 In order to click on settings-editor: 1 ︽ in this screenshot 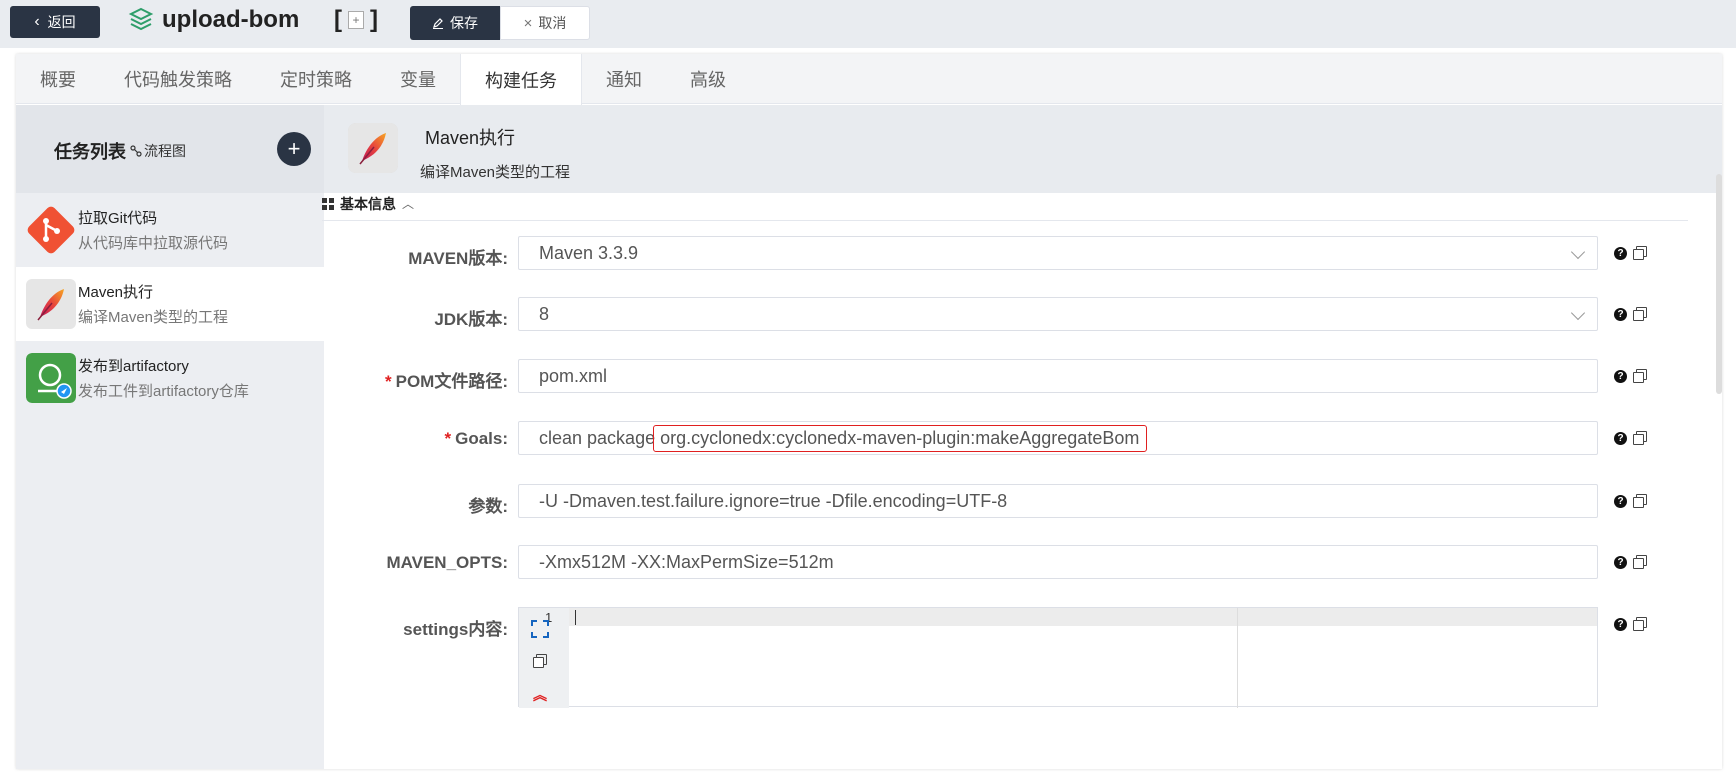, I will do `click(1058, 657)`.